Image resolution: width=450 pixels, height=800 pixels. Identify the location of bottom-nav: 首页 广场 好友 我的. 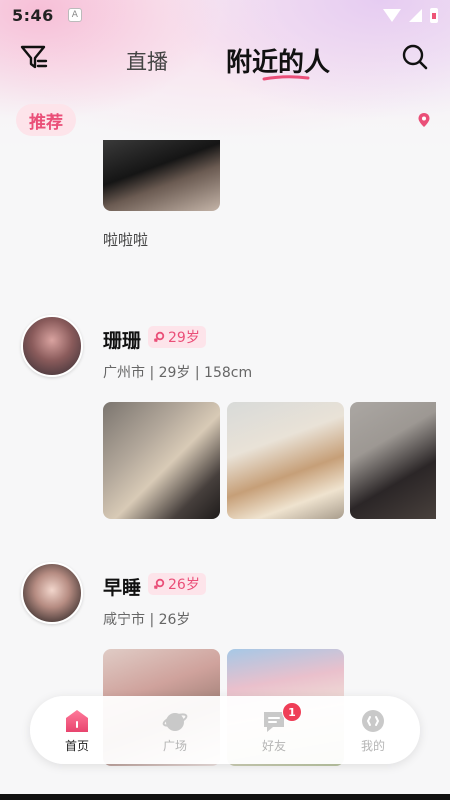
(225, 730).